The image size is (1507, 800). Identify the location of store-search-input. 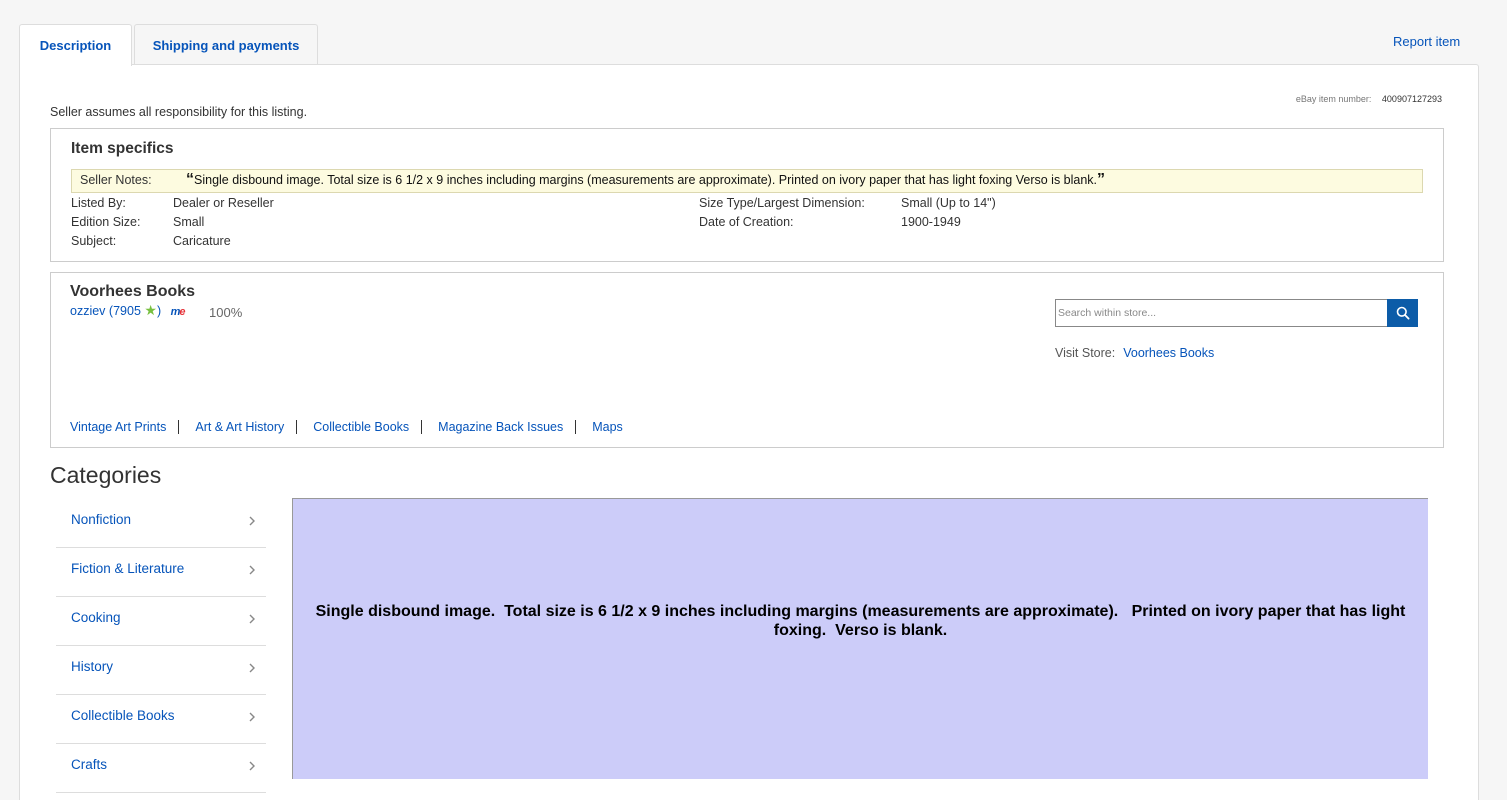
(1221, 313).